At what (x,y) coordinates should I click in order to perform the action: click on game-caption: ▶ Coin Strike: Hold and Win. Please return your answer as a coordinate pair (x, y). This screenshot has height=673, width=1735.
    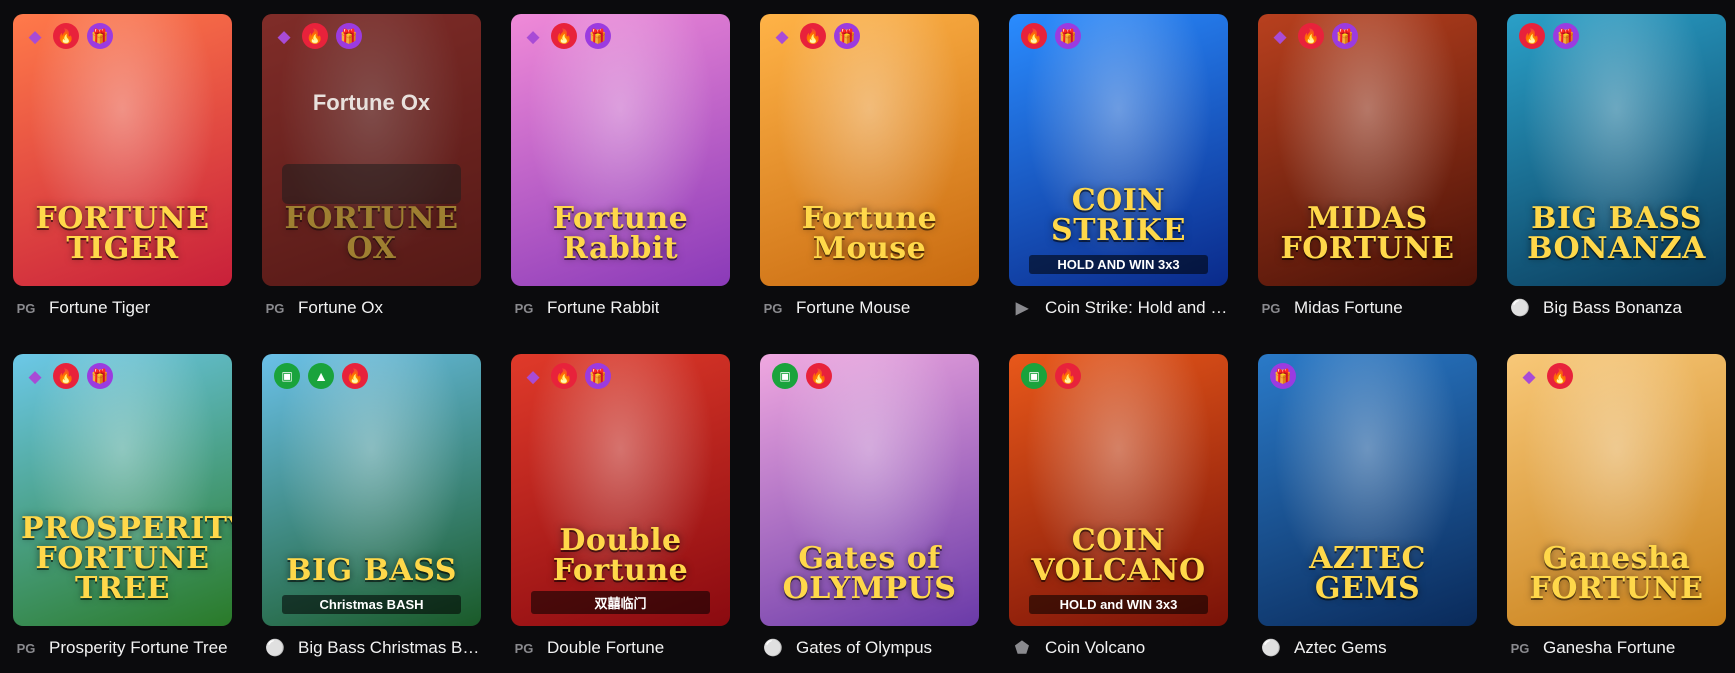
    Looking at the image, I should click on (1118, 308).